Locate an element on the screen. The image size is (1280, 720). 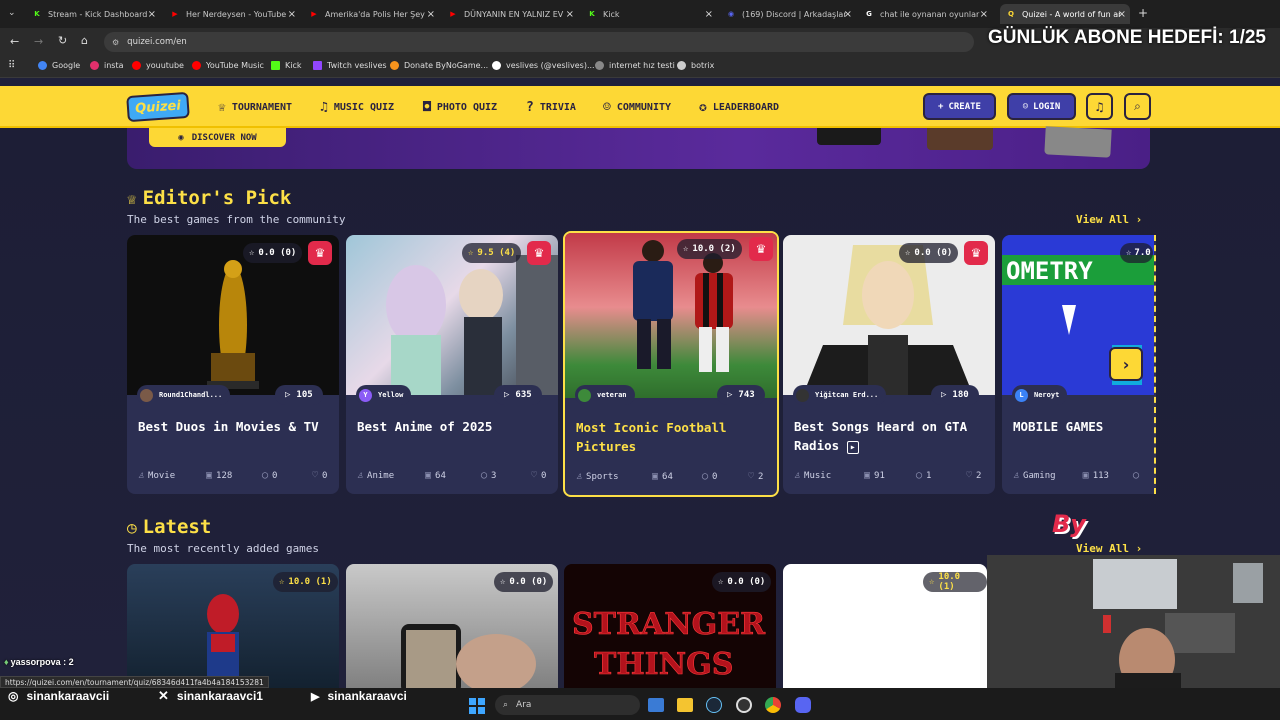
card-meta: ♙ Movie ▣ 128 ◯ 0 ♡ 0 is located at coordinates (233, 475).